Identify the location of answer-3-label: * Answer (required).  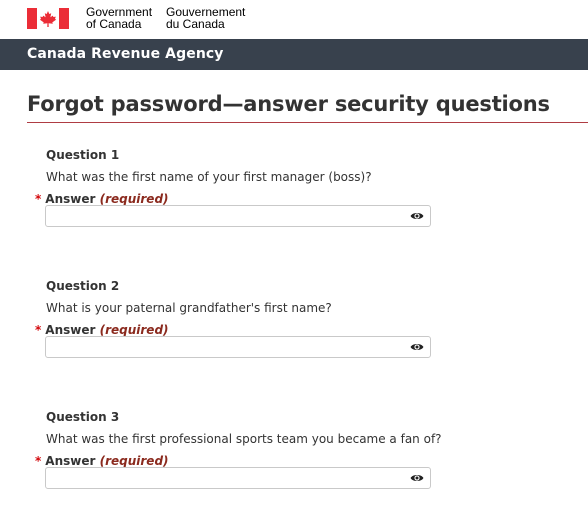
(102, 461).